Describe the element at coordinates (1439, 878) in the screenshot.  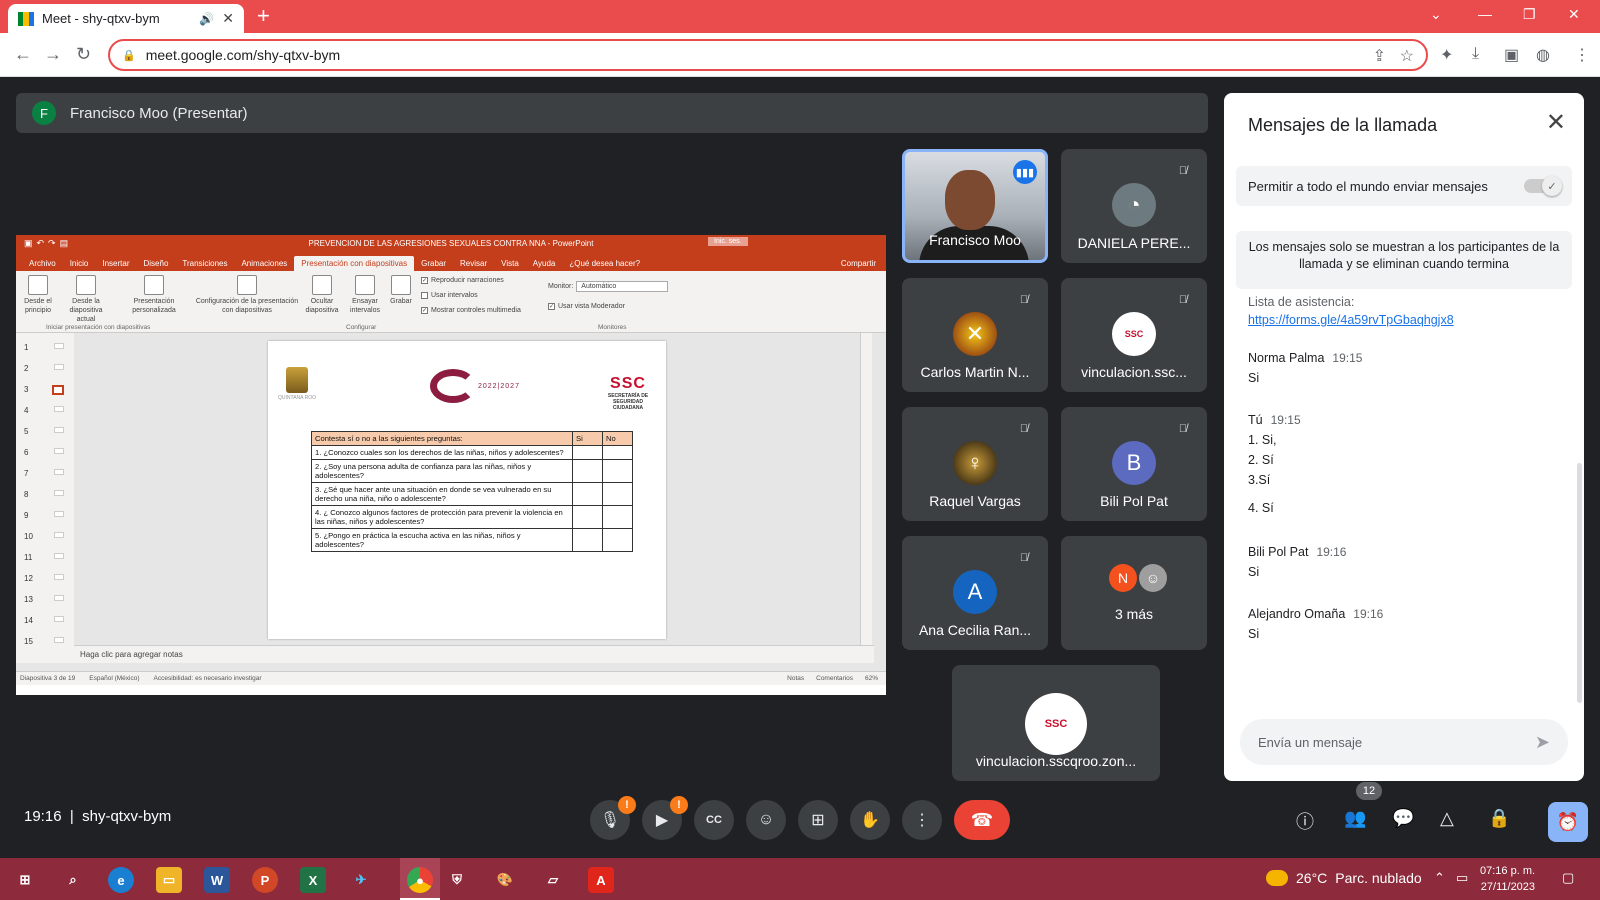
I see `chevron-up-icon: ⌃` at that location.